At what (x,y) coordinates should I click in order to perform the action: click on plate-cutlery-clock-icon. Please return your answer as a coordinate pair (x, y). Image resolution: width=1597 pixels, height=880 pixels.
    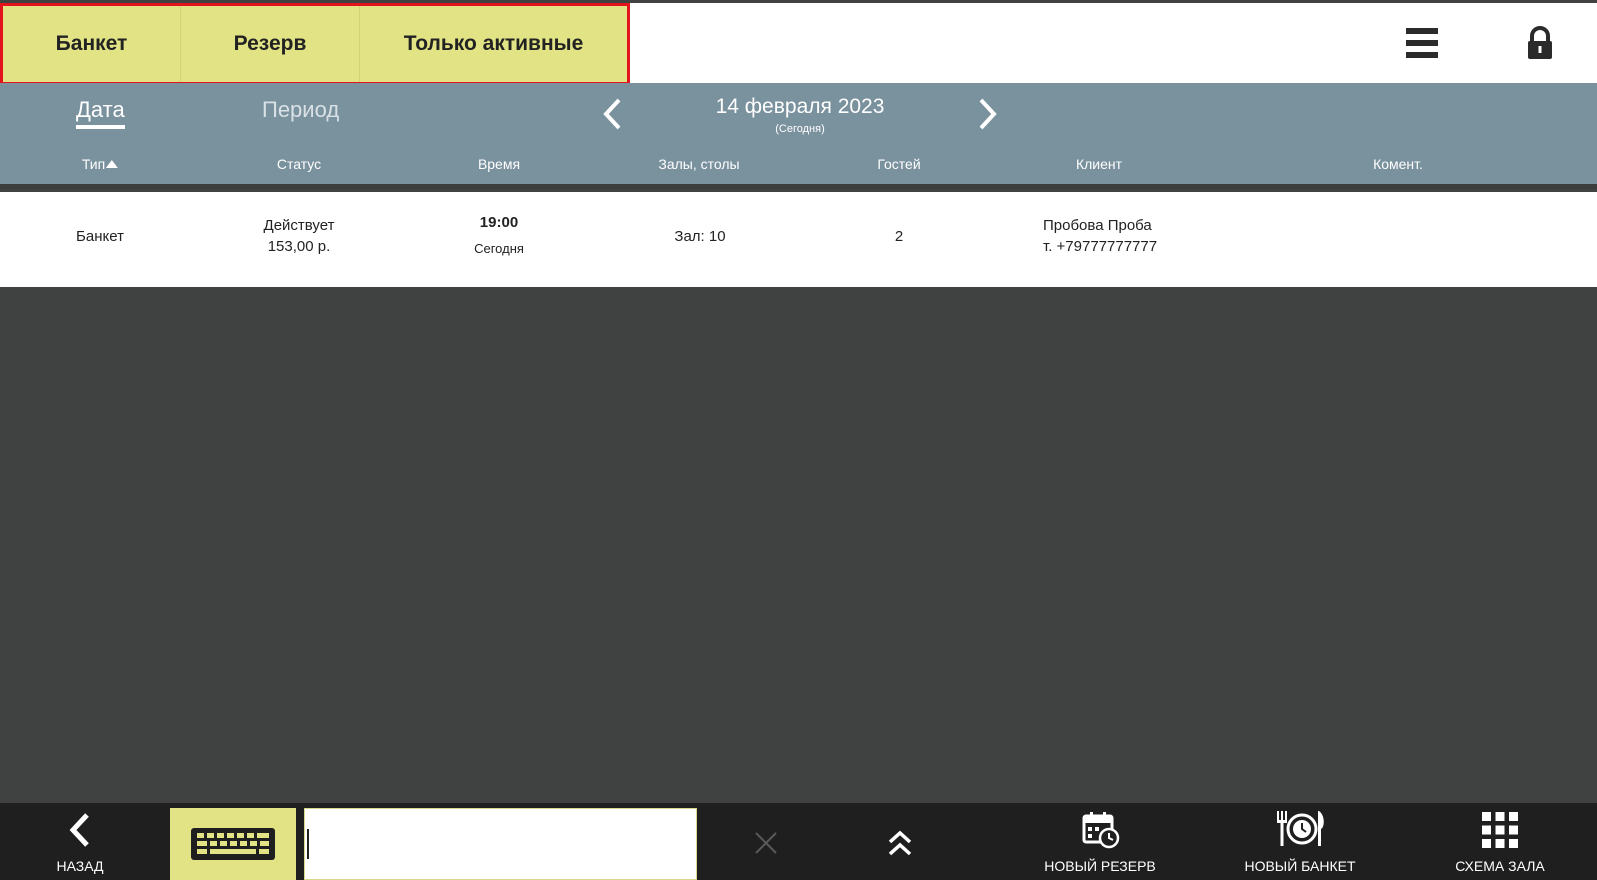
    Looking at the image, I should click on (1300, 828).